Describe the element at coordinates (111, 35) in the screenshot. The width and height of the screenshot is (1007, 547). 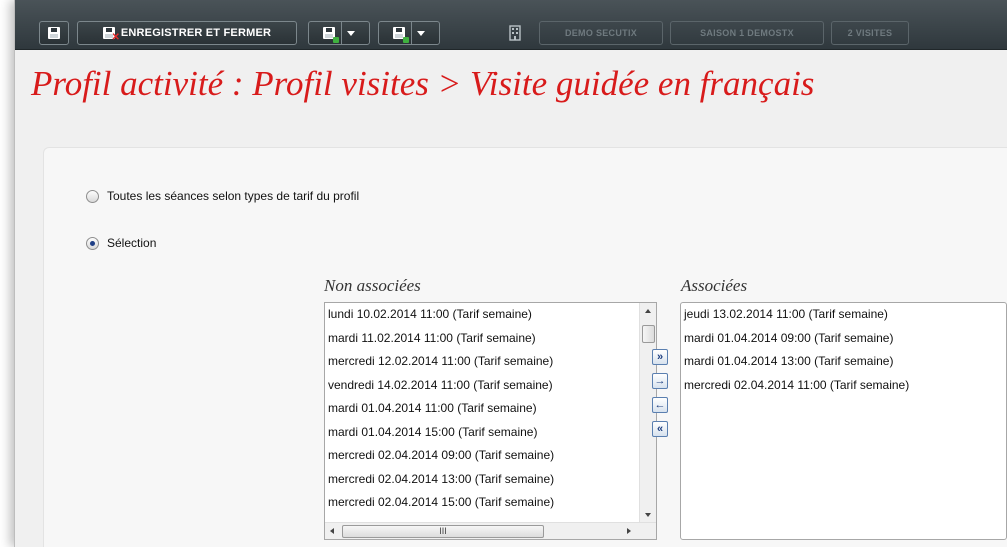
I see `save-close-icon: ✕` at that location.